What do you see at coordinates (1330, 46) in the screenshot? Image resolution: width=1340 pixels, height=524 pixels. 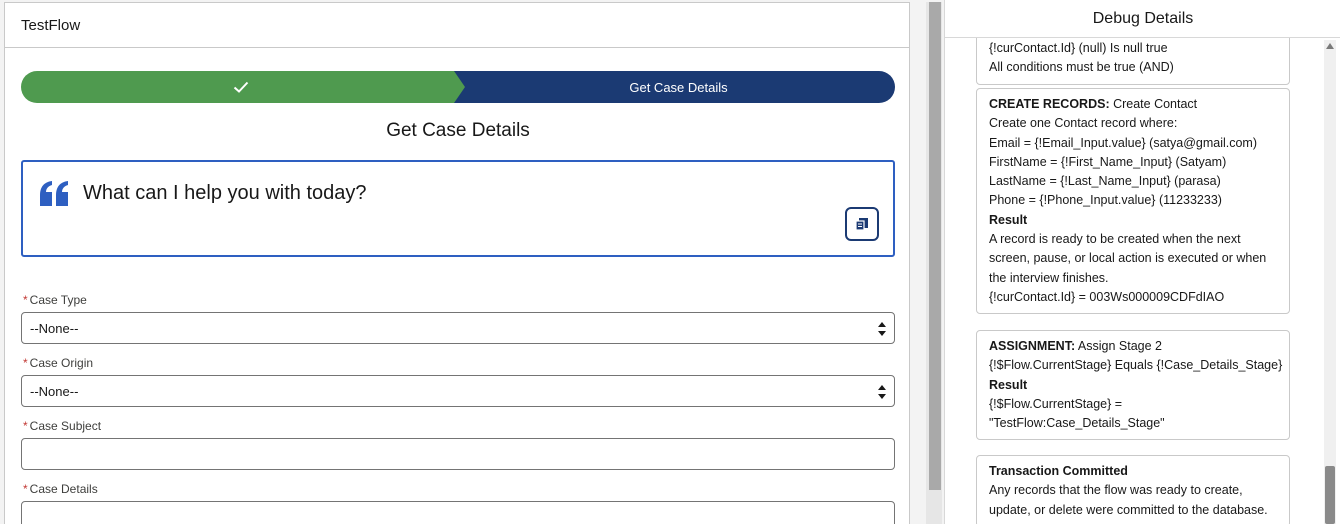 I see `scroll-up-arrow-icon` at bounding box center [1330, 46].